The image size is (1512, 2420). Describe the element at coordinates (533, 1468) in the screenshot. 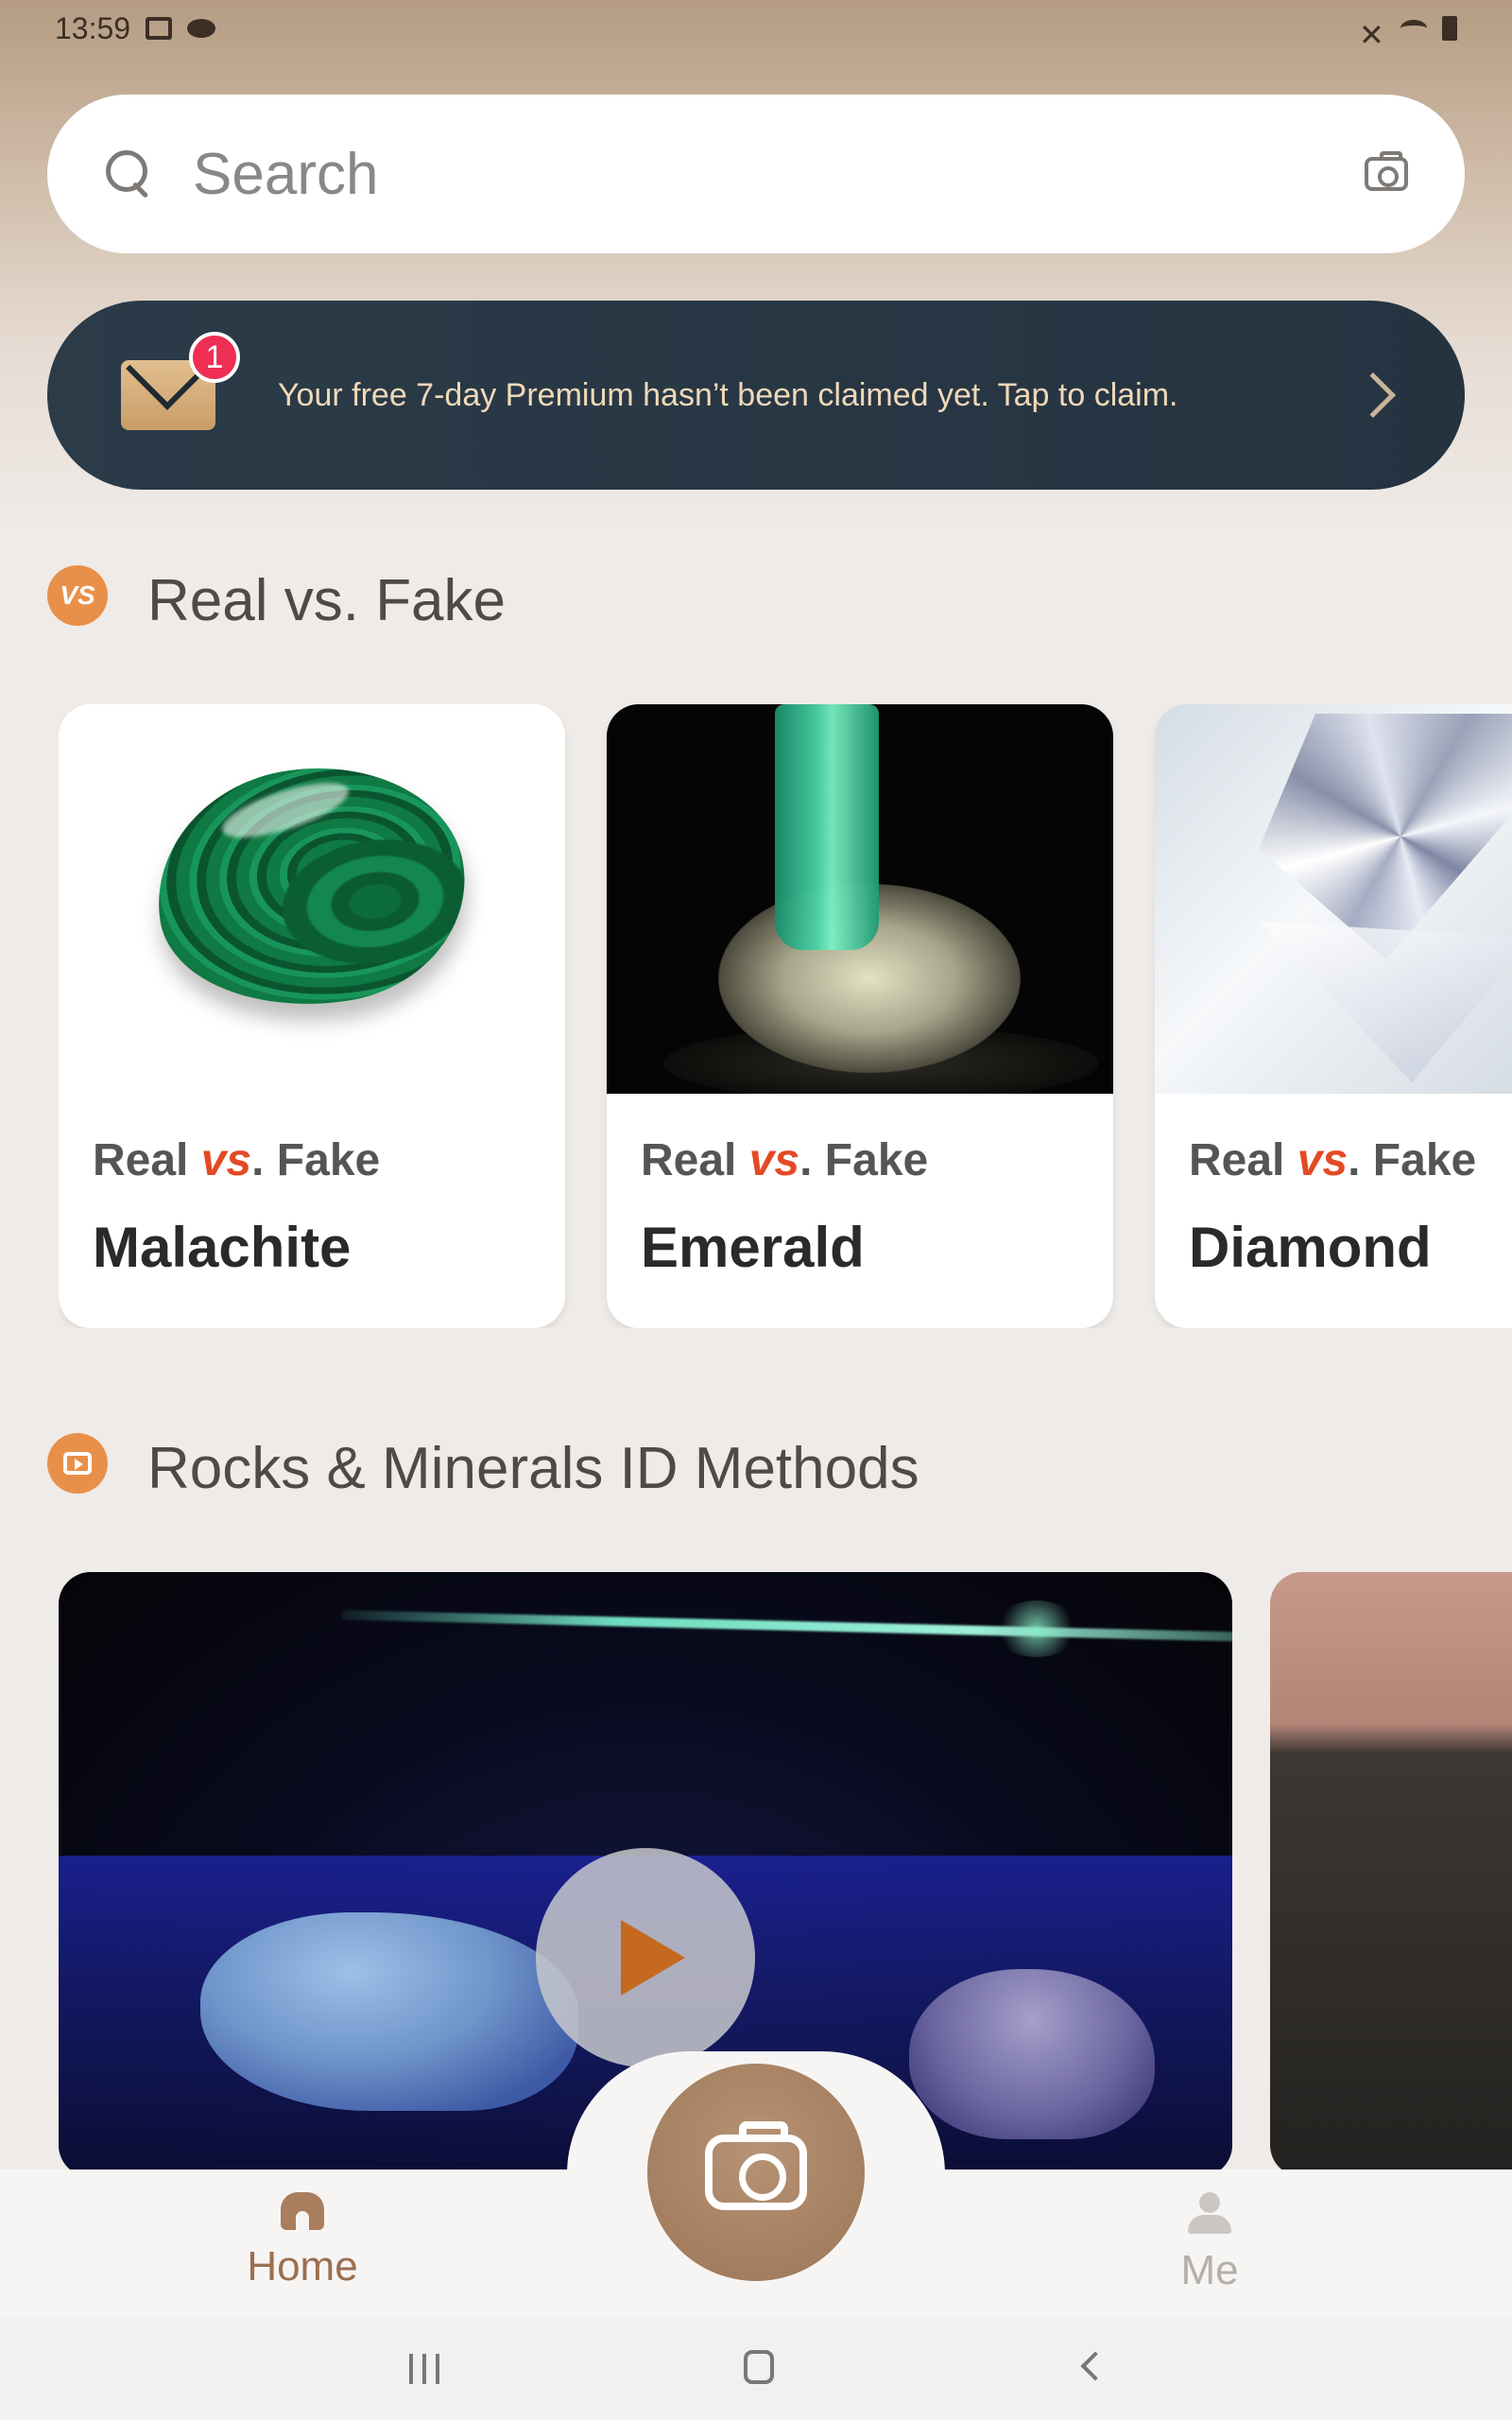

I see `section-title: Rocks & Minerals ID Methods` at that location.